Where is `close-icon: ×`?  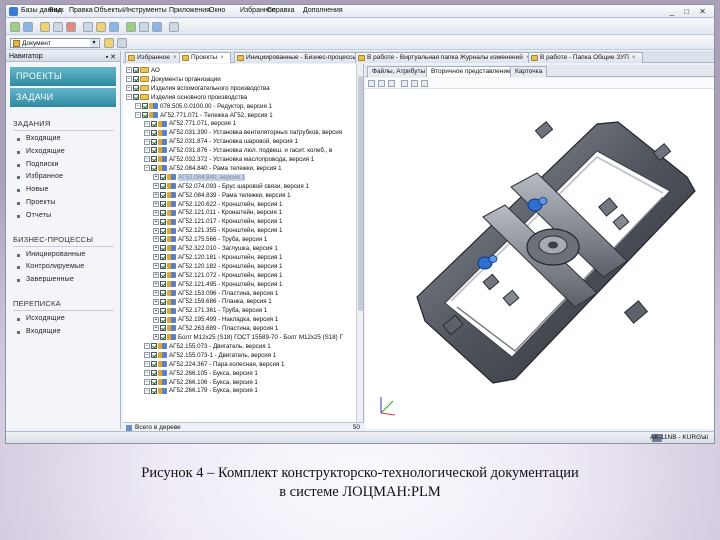 close-icon: × is located at coordinates (223, 57).